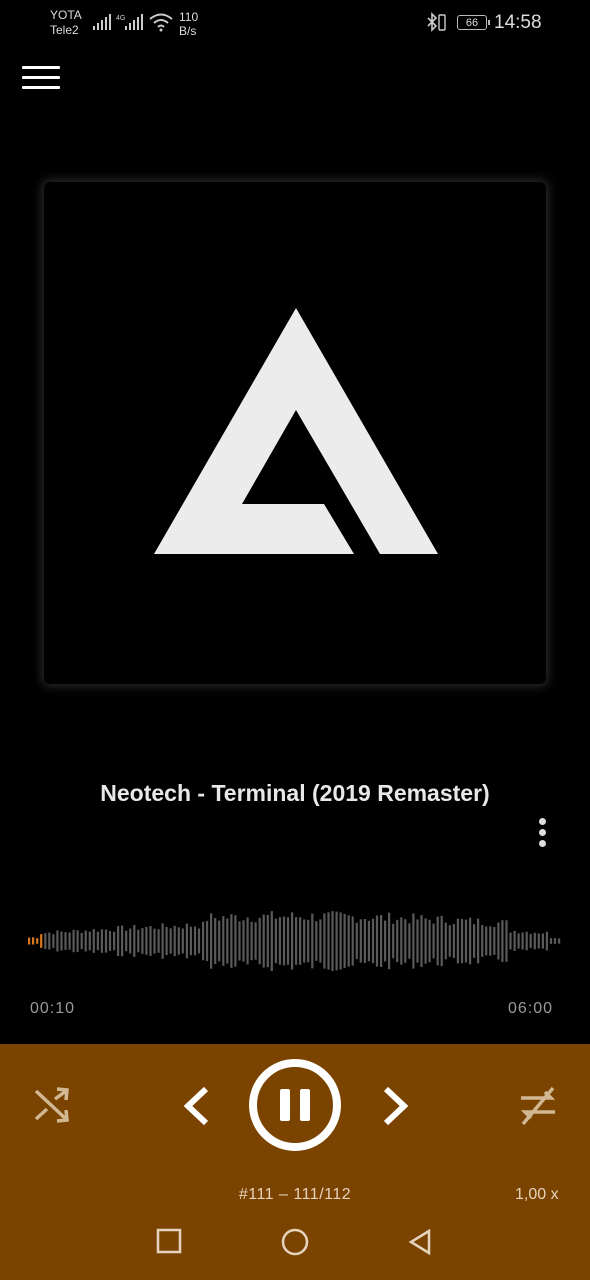  I want to click on network-speed: 110 B/s, so click(189, 24).